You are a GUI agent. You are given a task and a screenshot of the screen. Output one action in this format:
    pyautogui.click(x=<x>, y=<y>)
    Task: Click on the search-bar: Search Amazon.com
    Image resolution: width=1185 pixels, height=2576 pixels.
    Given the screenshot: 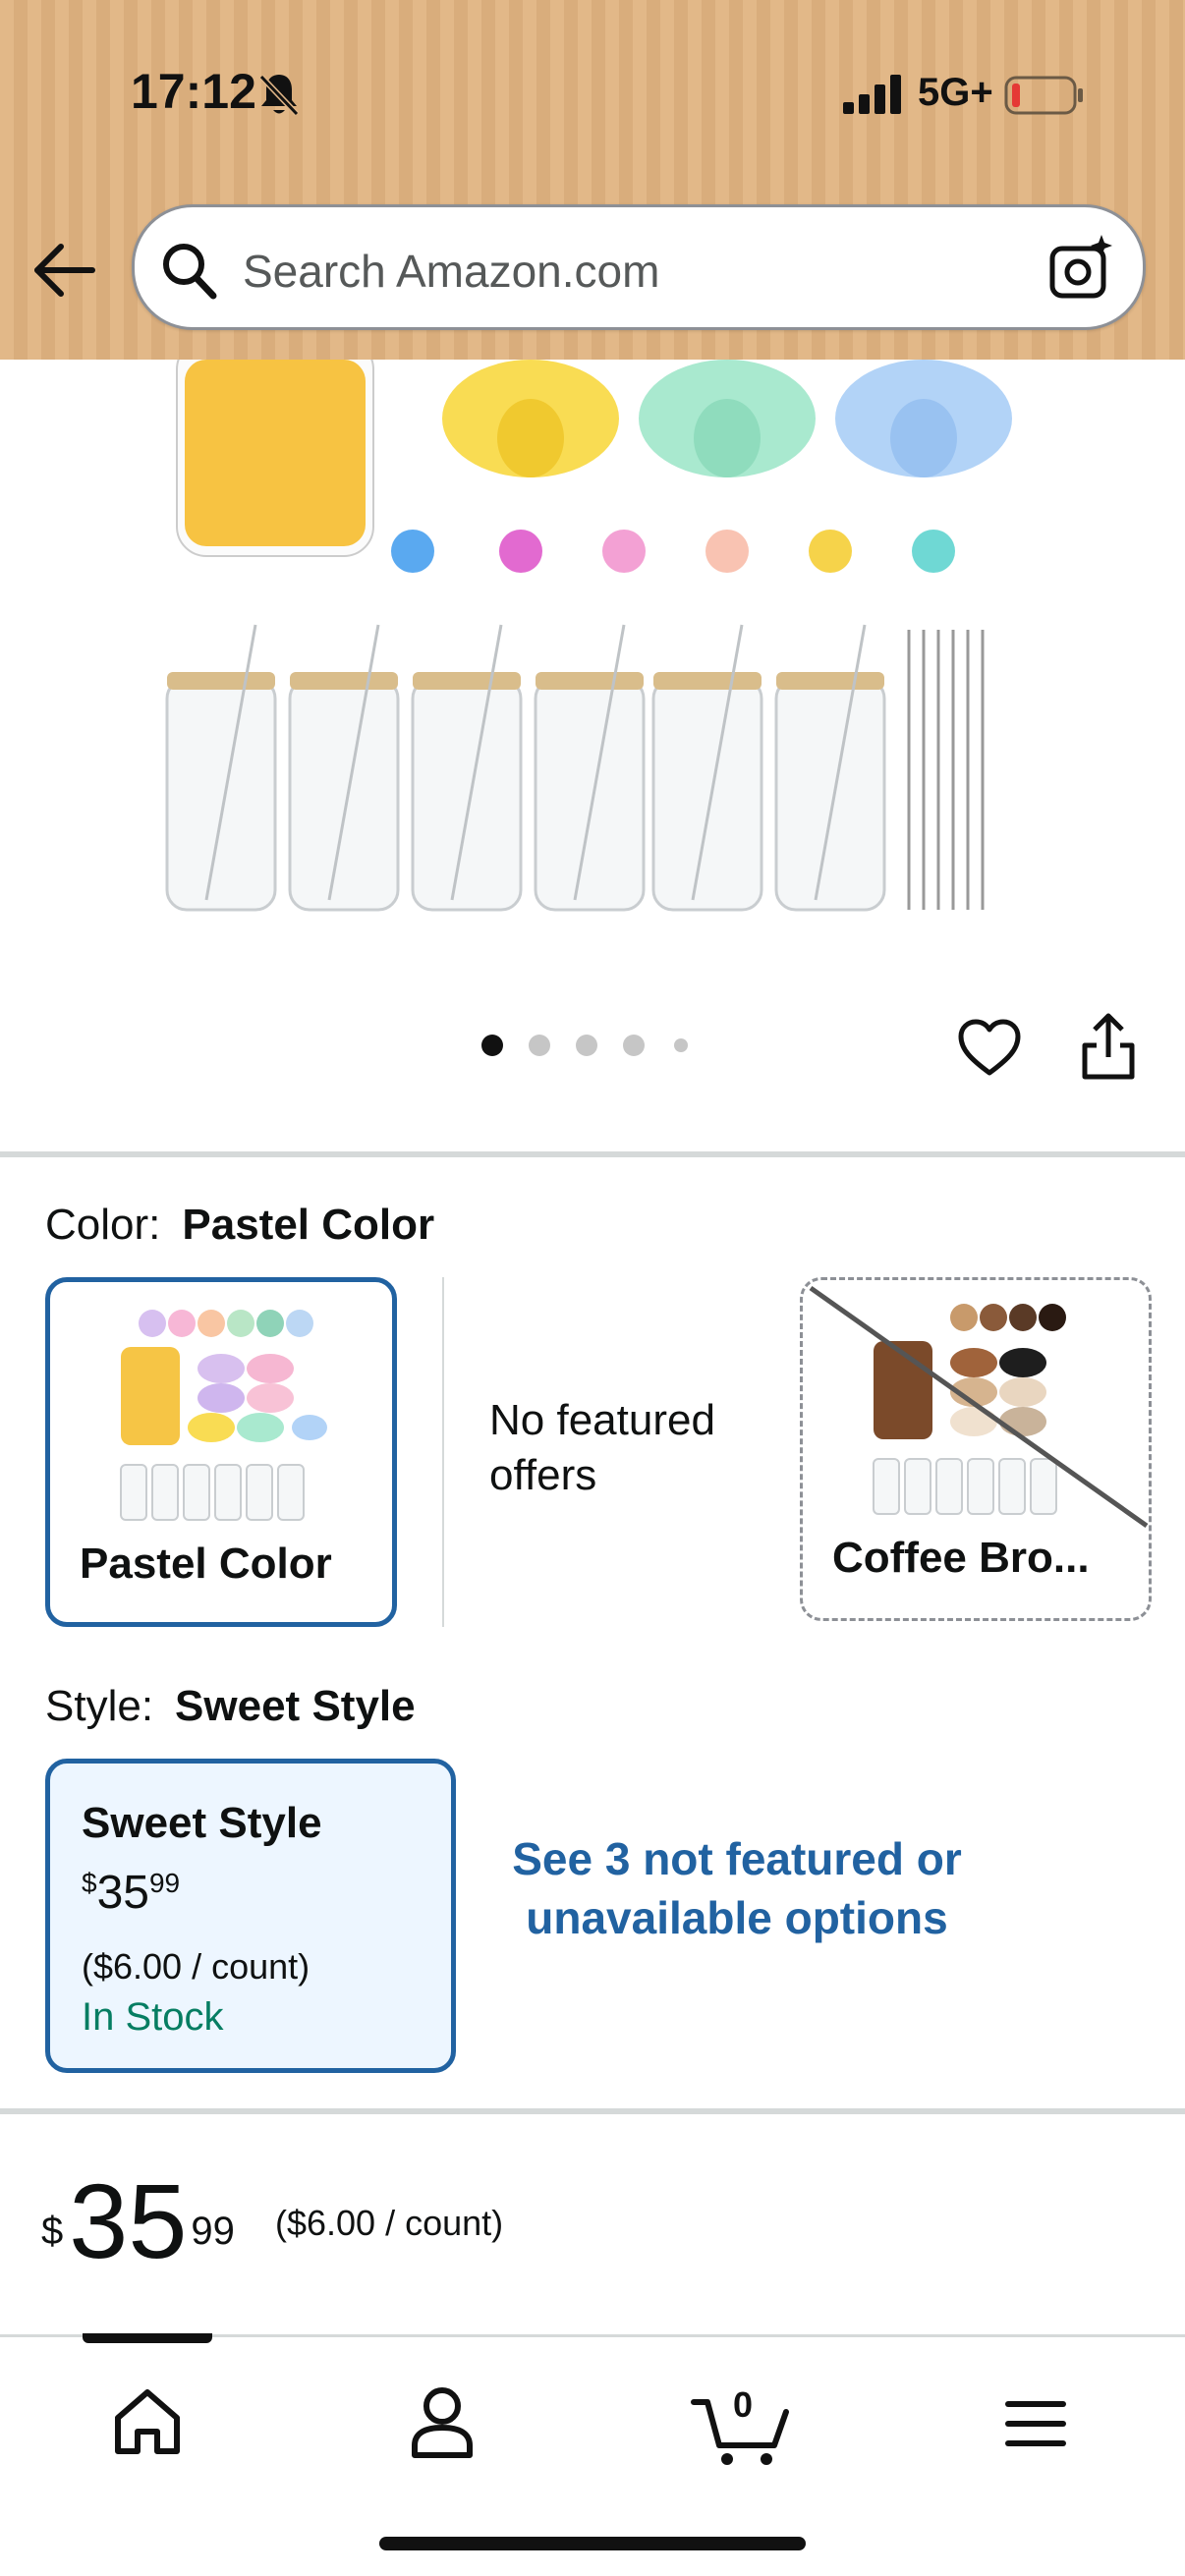 What is the action you would take?
    pyautogui.click(x=639, y=267)
    